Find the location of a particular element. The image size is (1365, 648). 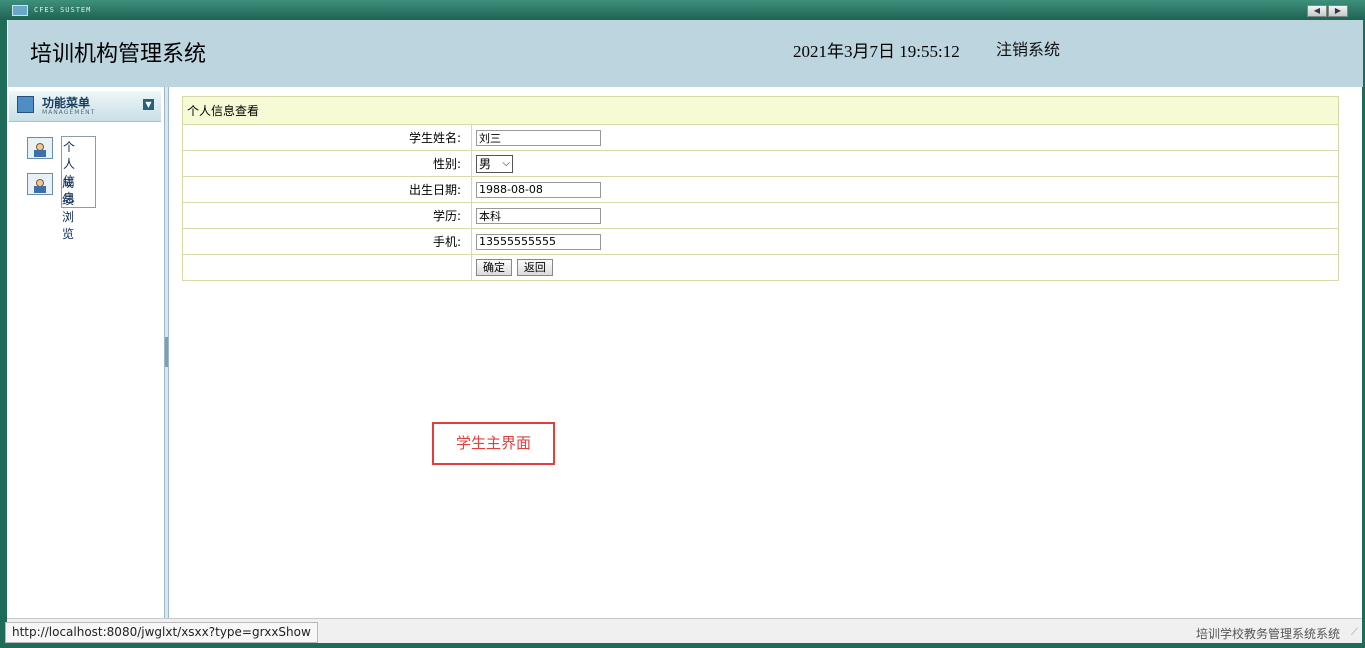

birth-cell is located at coordinates (905, 189).